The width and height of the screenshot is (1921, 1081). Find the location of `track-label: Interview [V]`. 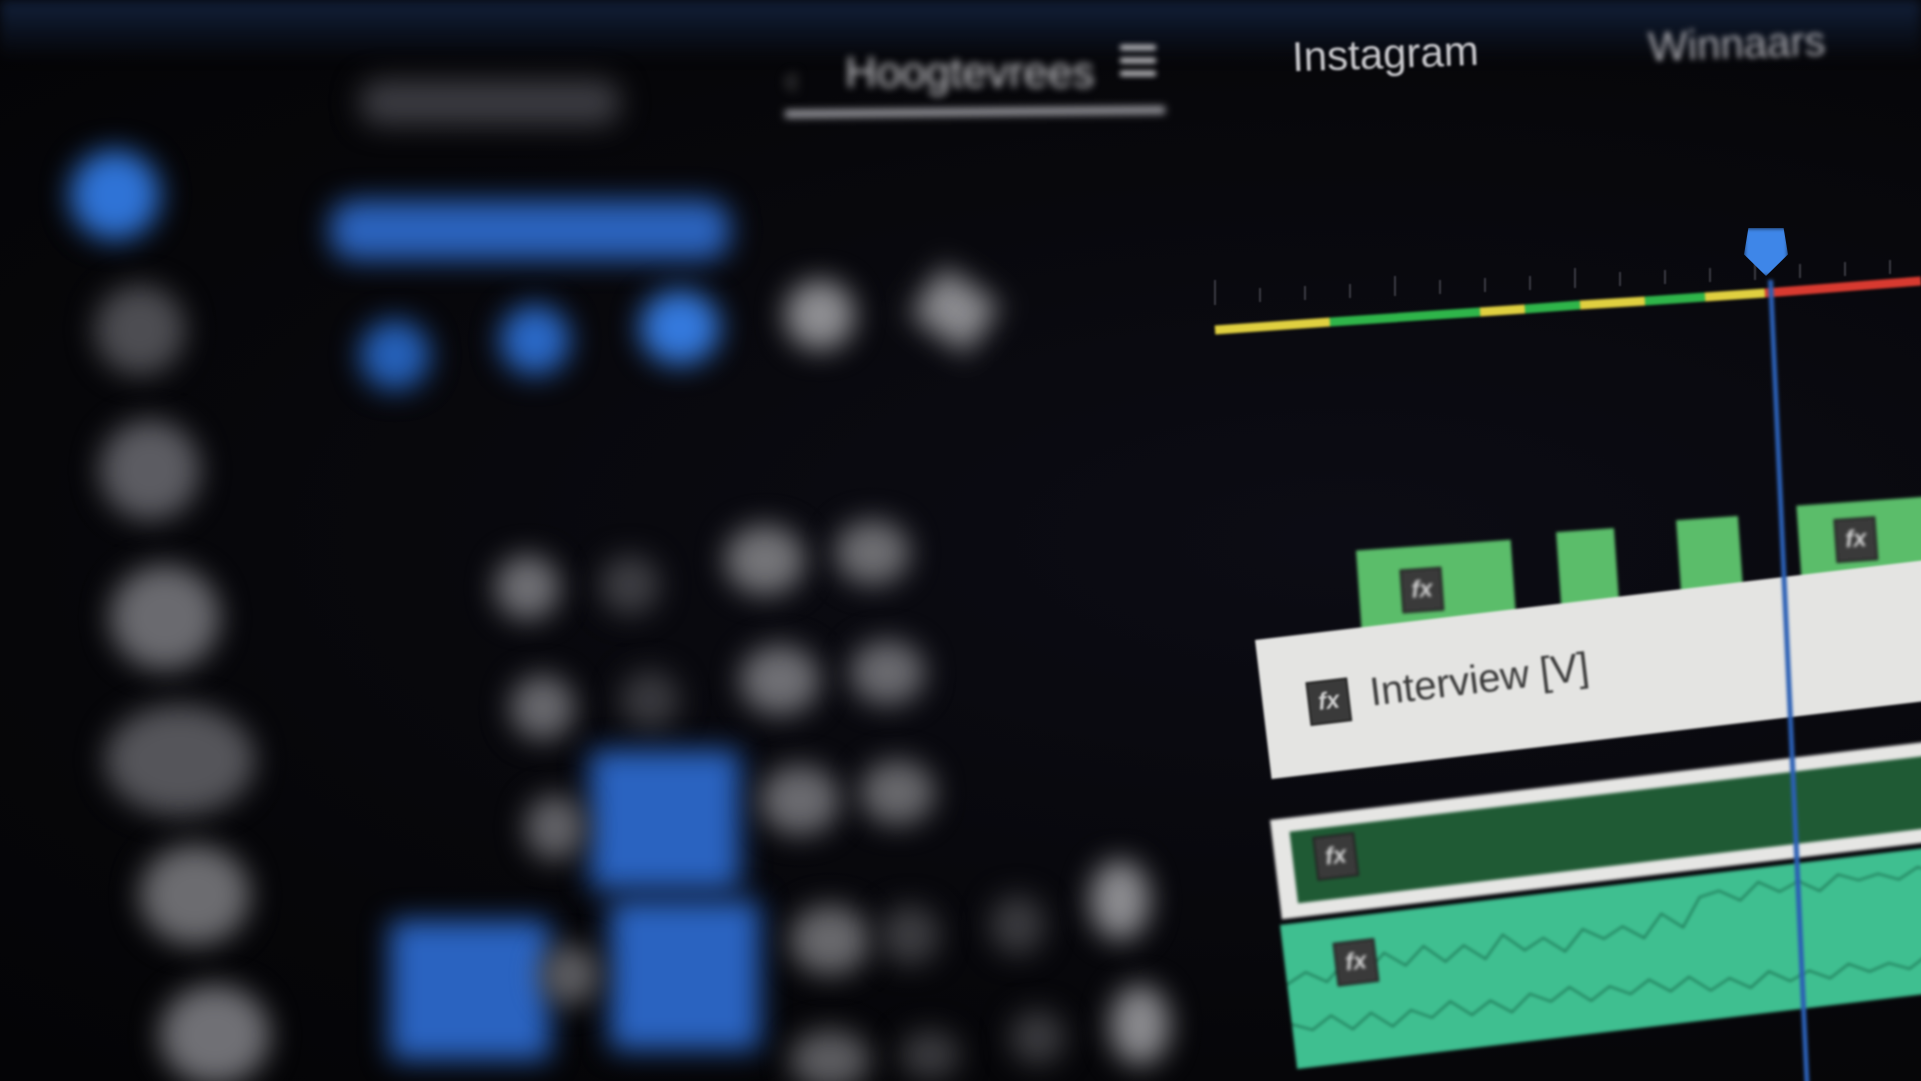

track-label: Interview [V] is located at coordinates (1479, 679).